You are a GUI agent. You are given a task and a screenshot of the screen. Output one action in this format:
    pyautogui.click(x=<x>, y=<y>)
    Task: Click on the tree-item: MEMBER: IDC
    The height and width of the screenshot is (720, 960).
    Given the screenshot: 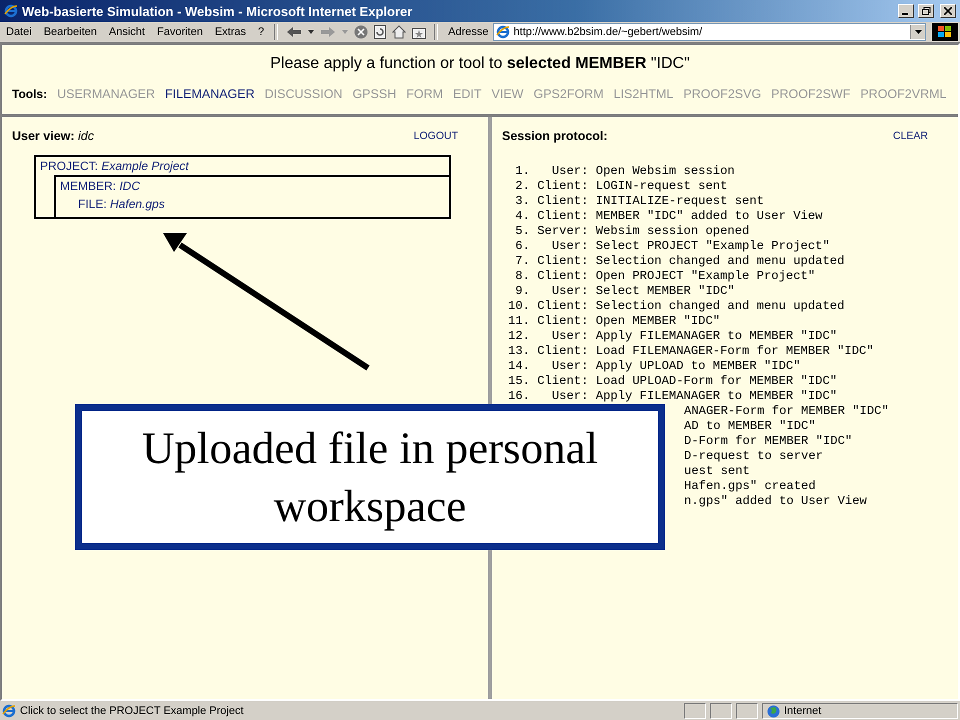 What is the action you would take?
    pyautogui.click(x=100, y=186)
    